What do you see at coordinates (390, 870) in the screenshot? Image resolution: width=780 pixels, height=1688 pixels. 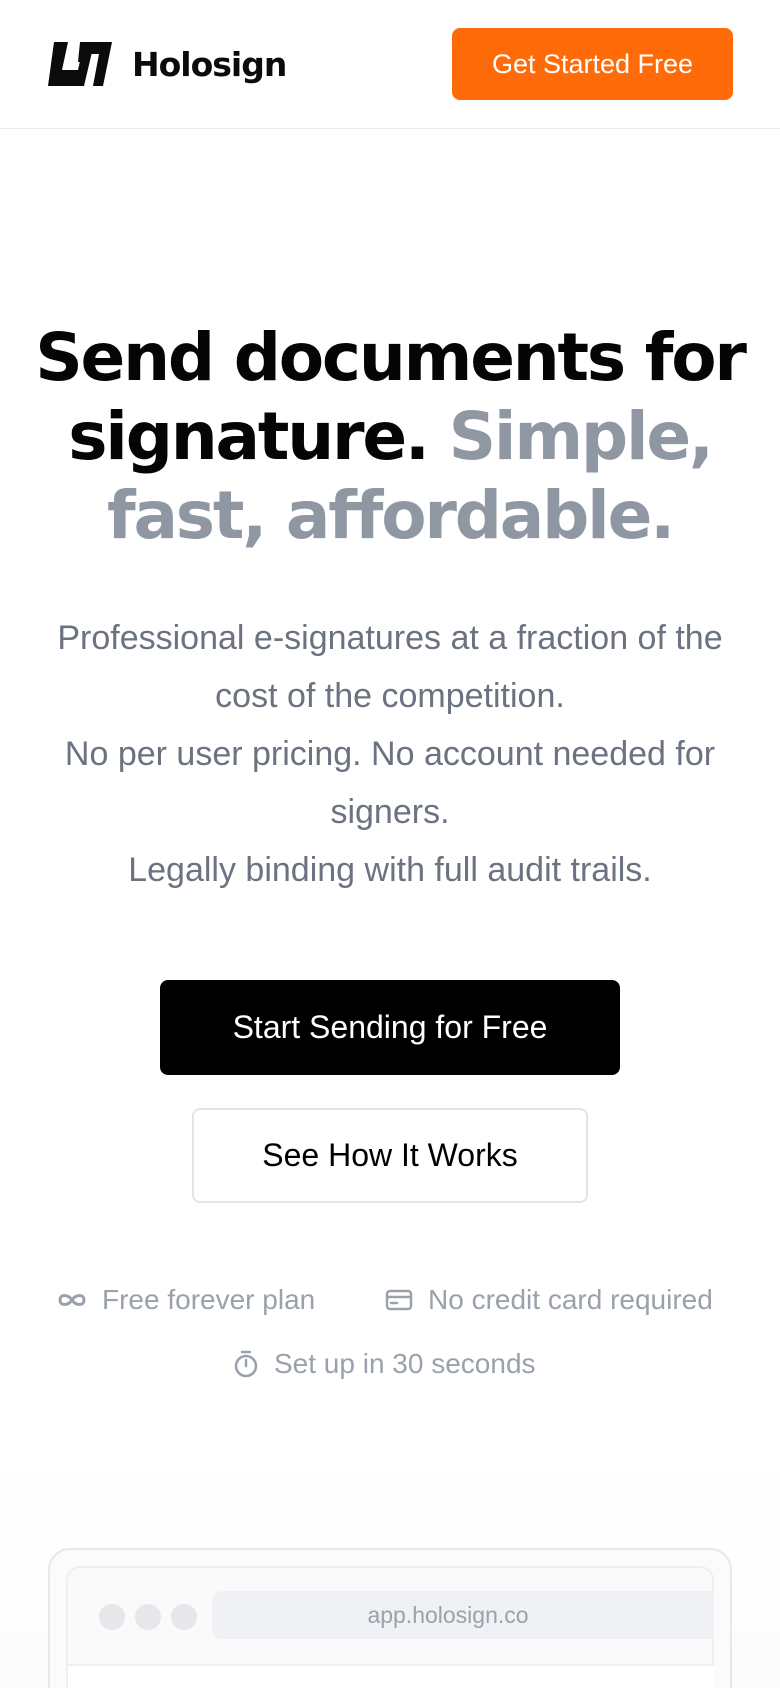 I see `subtitle-line: Legally binding with full audit trails.` at bounding box center [390, 870].